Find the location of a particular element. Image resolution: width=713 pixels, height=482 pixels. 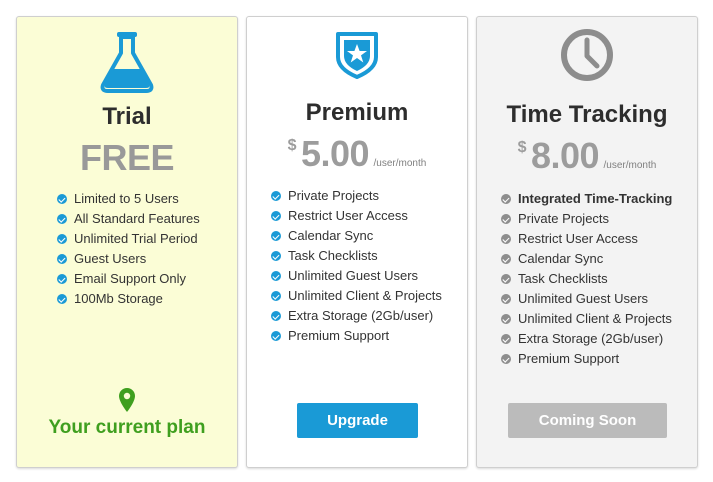

plan-title: Premium is located at coordinates (357, 112).